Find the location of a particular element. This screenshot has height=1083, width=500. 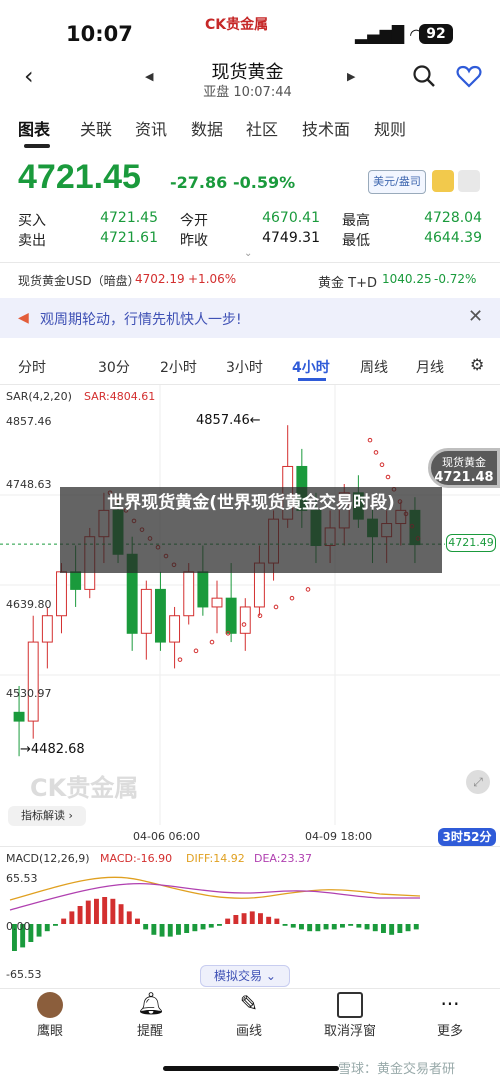

period-month: 月线 is located at coordinates (430, 367).